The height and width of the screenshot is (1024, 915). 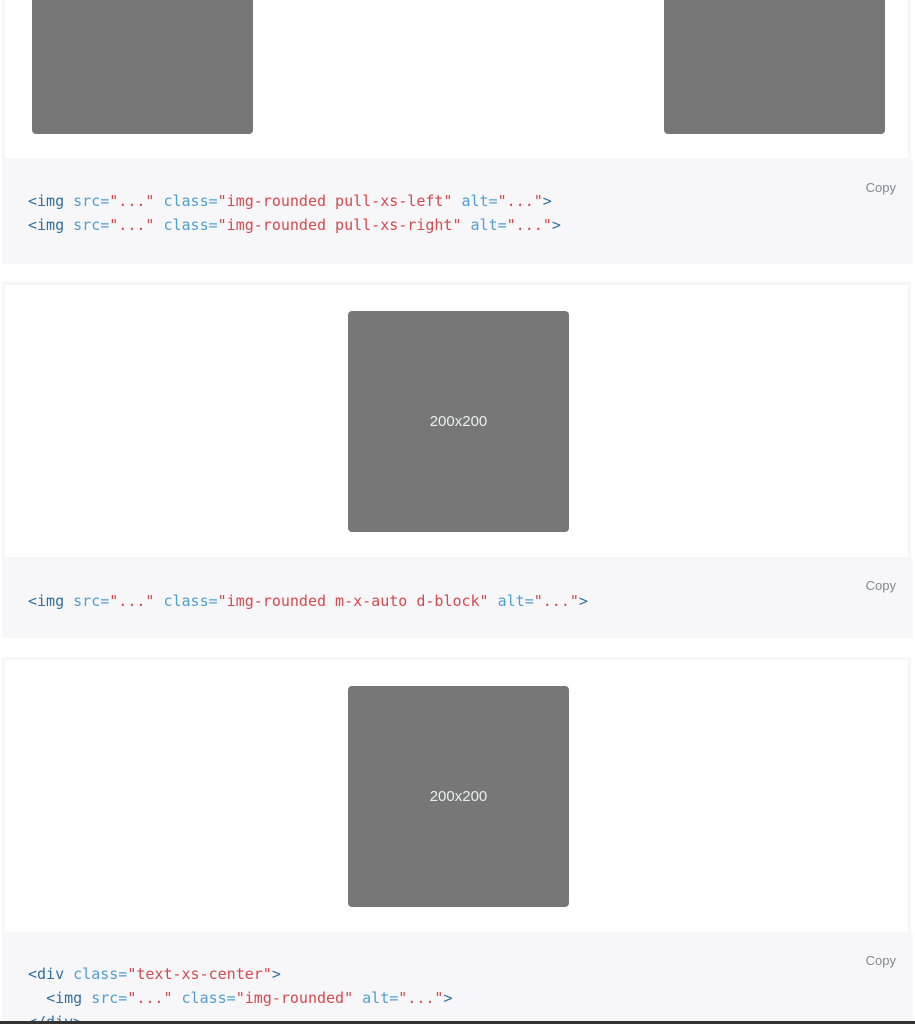 What do you see at coordinates (774, 67) in the screenshot?
I see `placeholder-image-right: 200x200` at bounding box center [774, 67].